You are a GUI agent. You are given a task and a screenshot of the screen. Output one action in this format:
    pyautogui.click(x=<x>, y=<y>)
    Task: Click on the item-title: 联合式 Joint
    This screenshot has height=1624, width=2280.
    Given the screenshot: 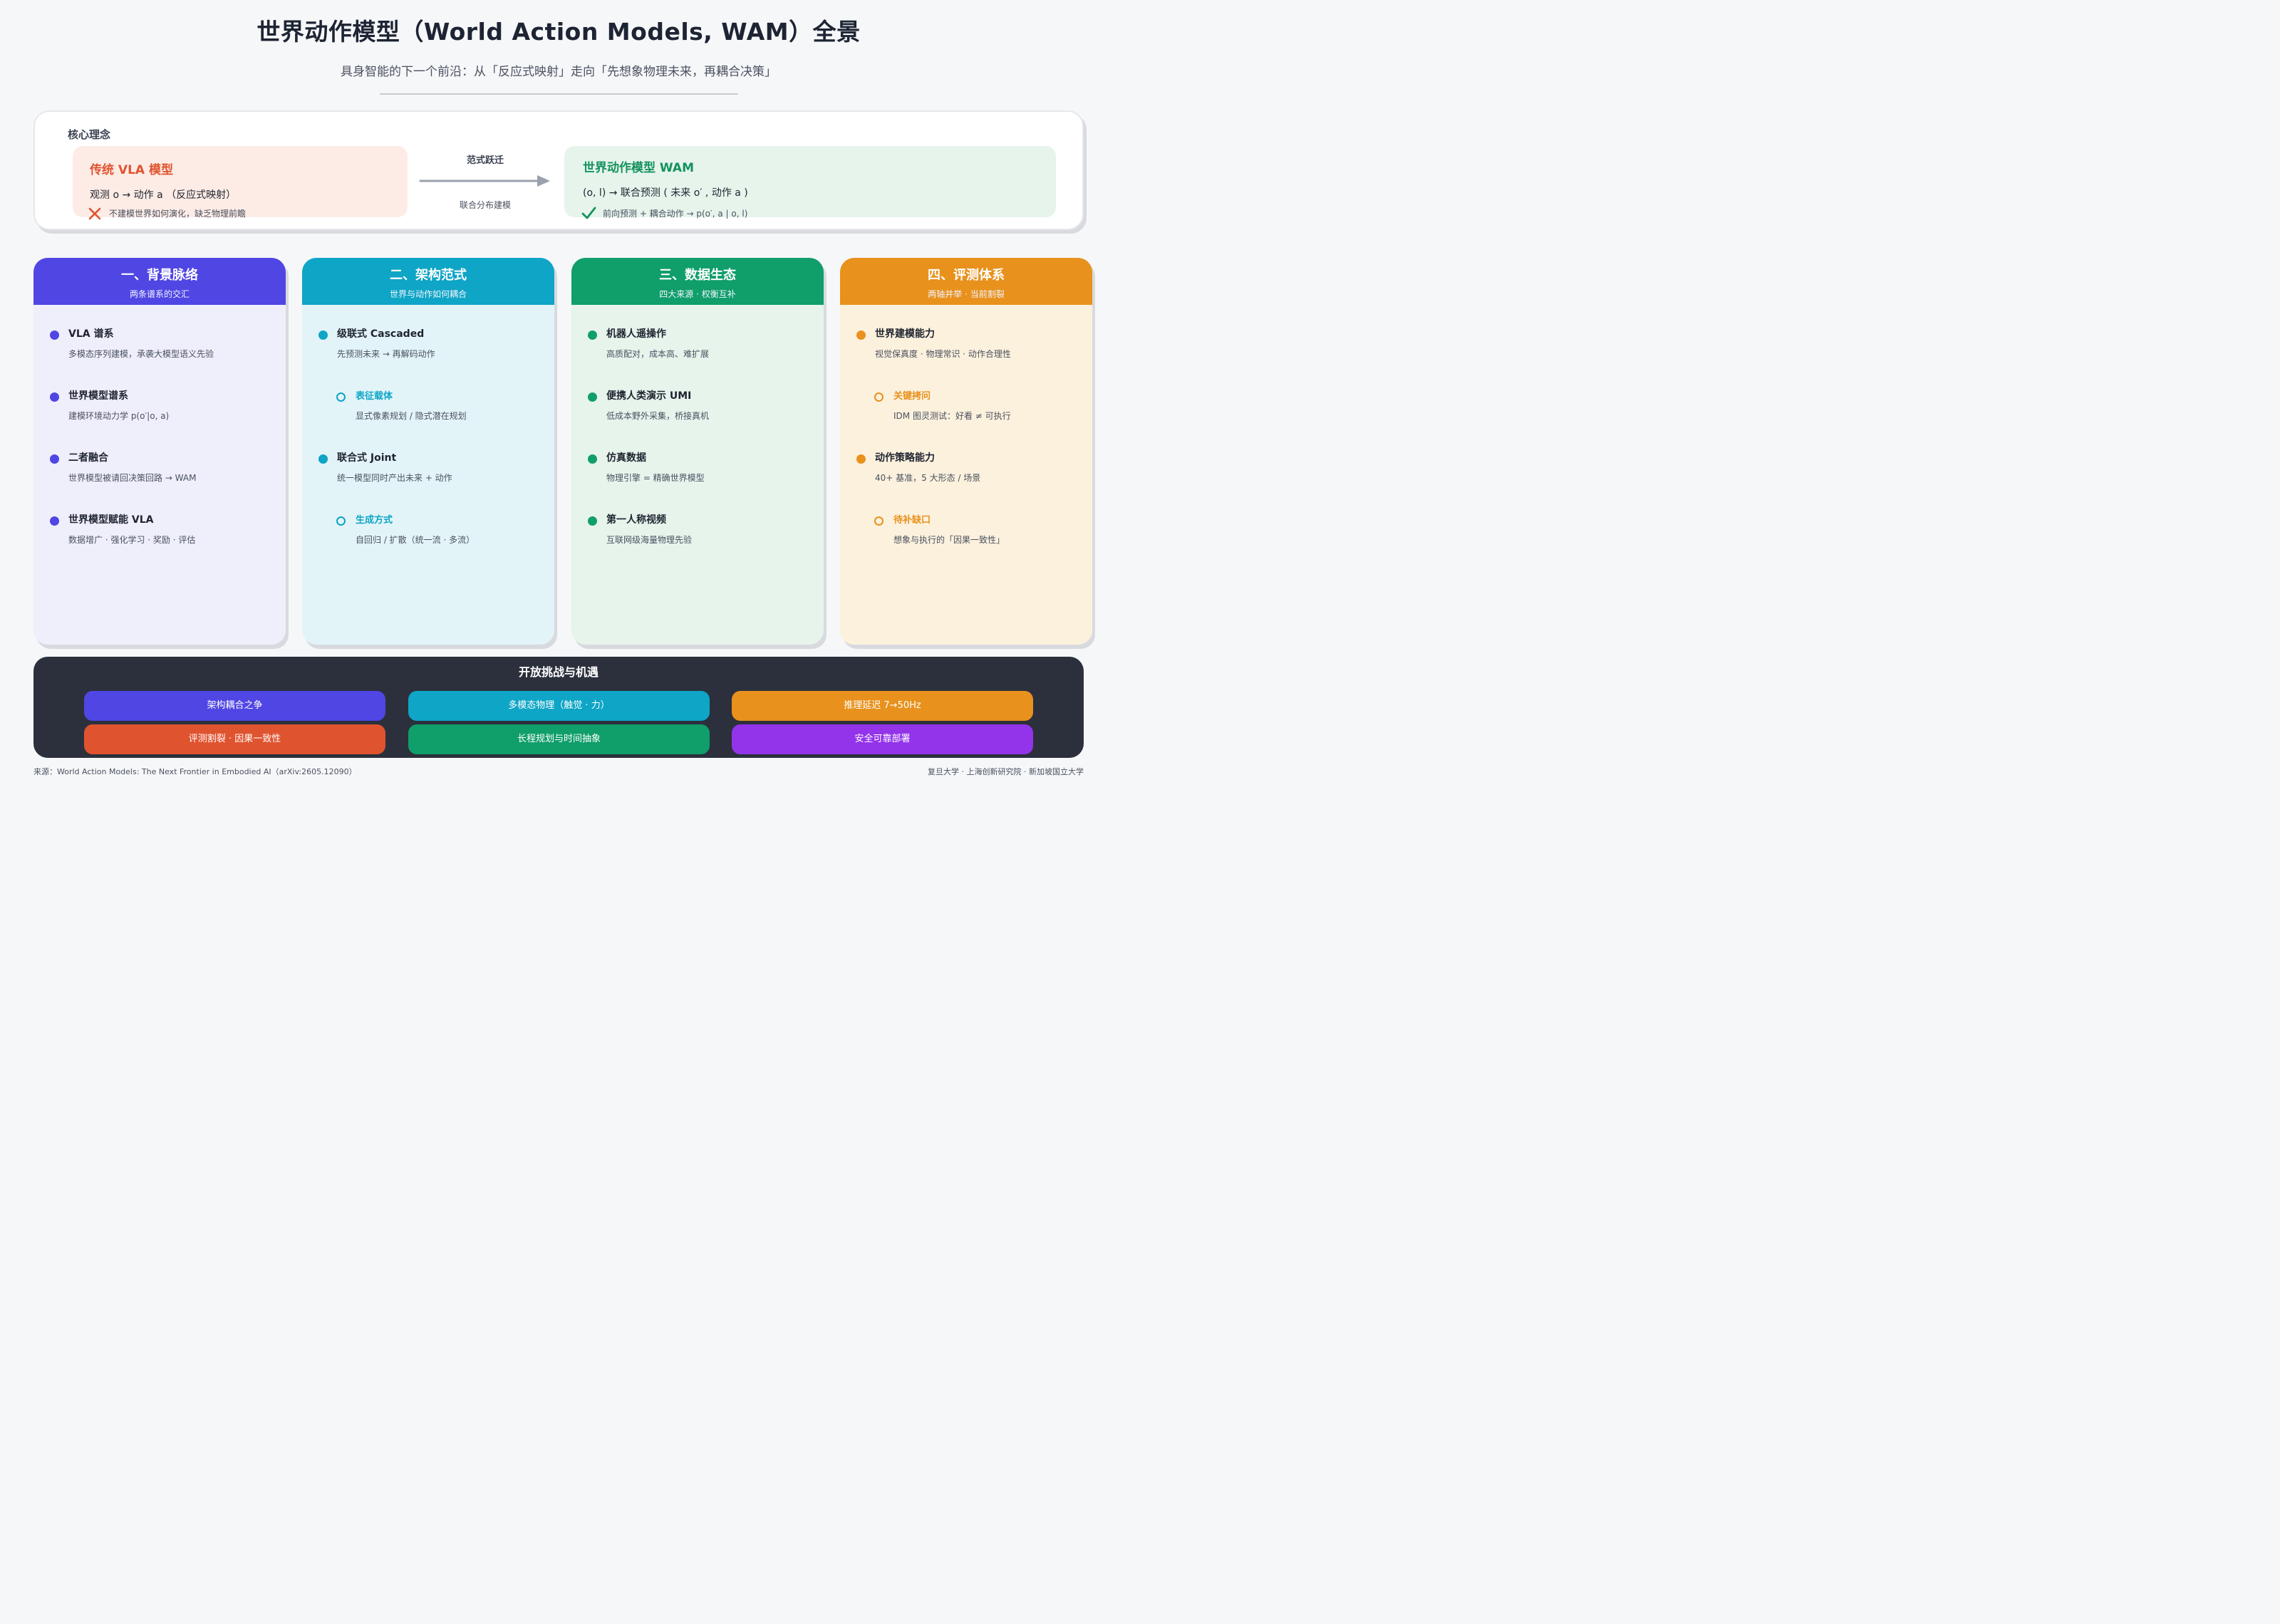 What is the action you would take?
    pyautogui.click(x=367, y=458)
    